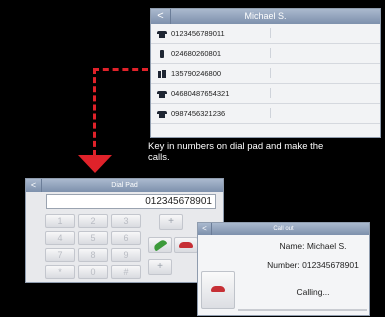 This screenshot has height=317, width=385. What do you see at coordinates (265, 34) in the screenshot?
I see `contact-number-row: 0123456789011` at bounding box center [265, 34].